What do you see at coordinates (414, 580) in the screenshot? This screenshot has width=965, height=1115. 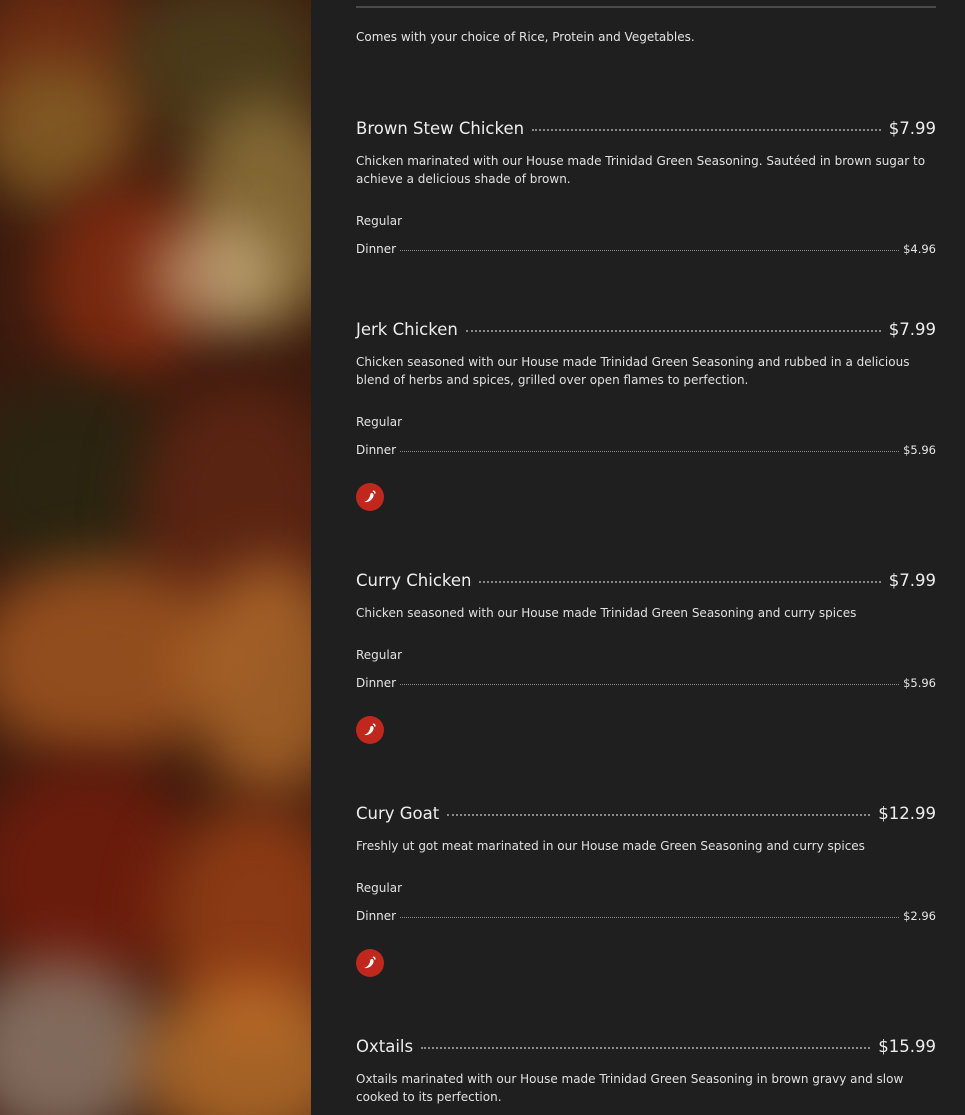 I see `item-name: Curry Chicken` at bounding box center [414, 580].